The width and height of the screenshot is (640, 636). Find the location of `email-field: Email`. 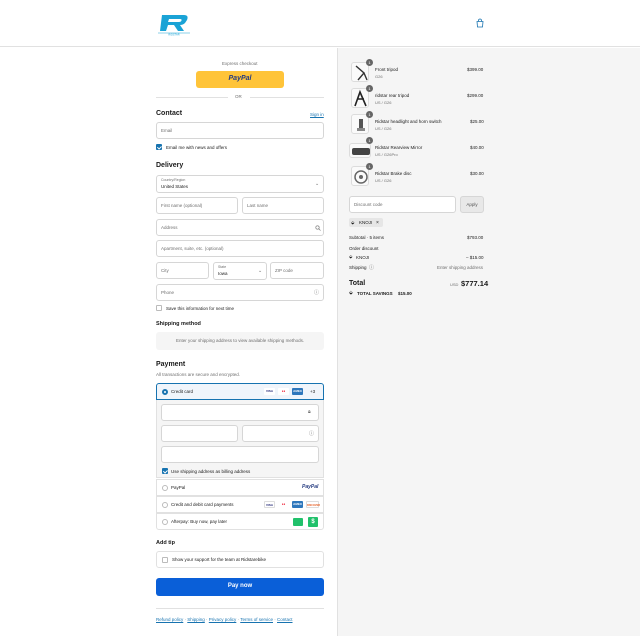

email-field: Email is located at coordinates (240, 130).